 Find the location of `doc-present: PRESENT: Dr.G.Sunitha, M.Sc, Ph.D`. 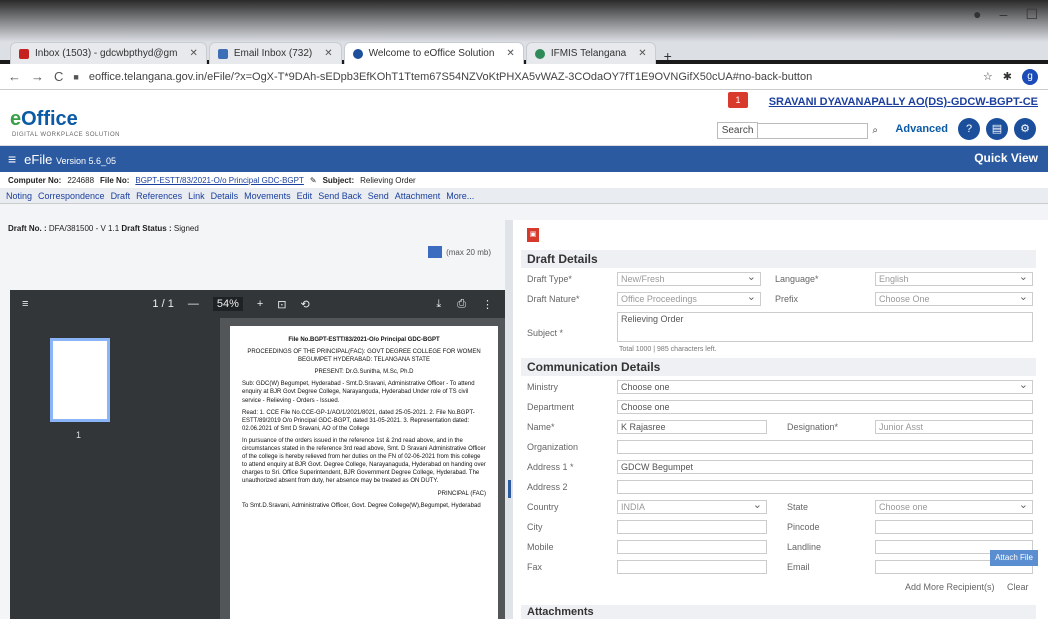

doc-present: PRESENT: Dr.G.Sunitha, M.Sc, Ph.D is located at coordinates (364, 372).